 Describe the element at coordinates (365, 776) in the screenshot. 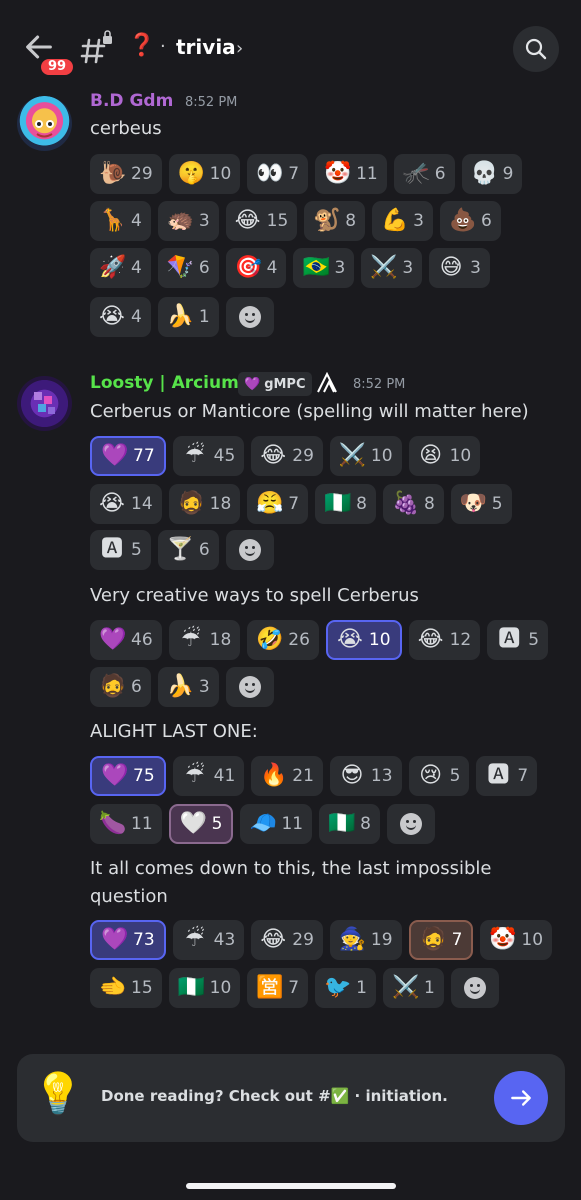

I see `reaction-chip: 😎 13` at that location.